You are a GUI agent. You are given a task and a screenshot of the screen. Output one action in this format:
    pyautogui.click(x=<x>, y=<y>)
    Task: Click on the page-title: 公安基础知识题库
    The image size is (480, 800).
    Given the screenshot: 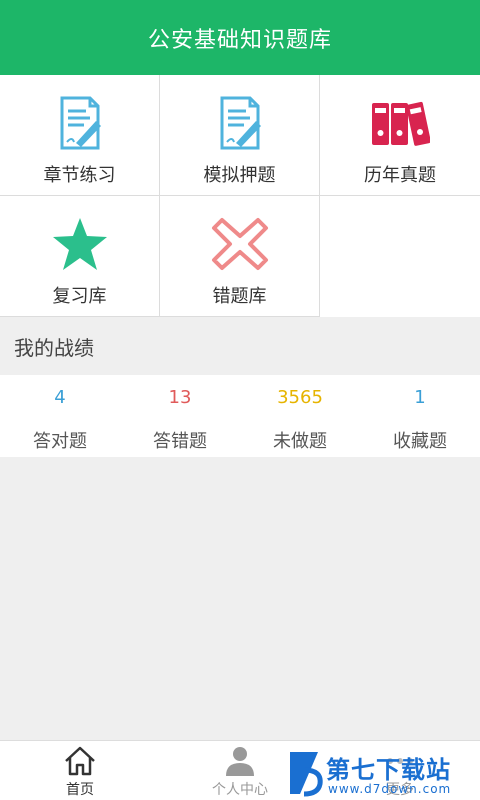 What is the action you would take?
    pyautogui.click(x=239, y=40)
    